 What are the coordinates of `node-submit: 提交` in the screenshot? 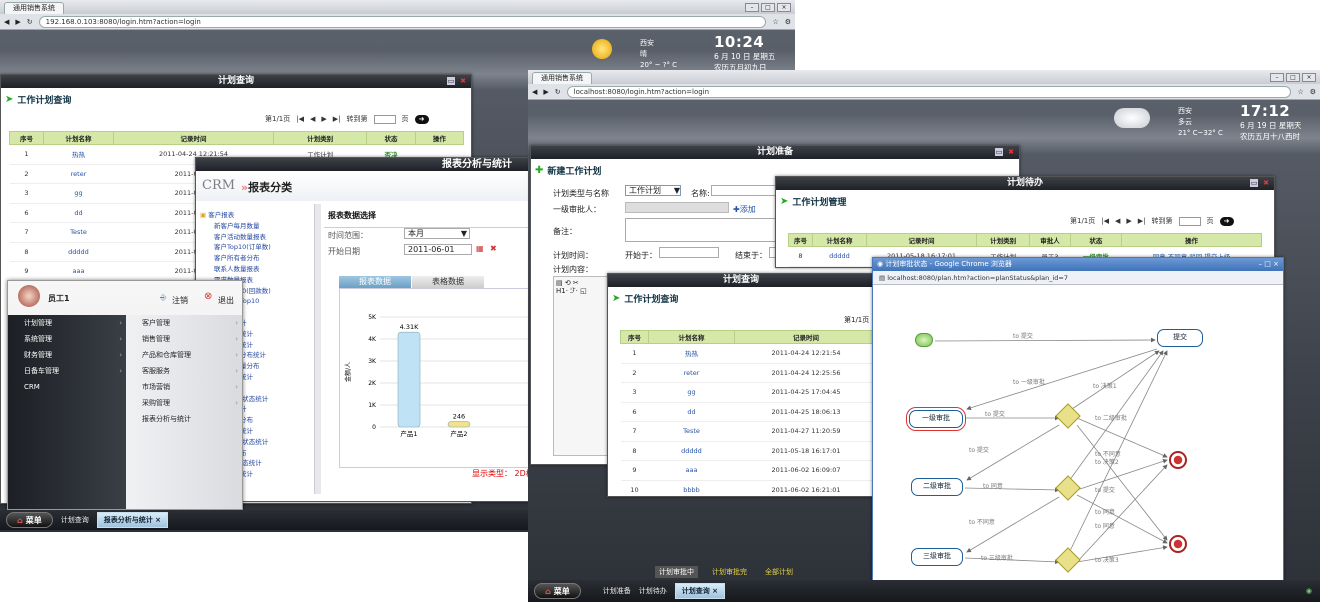 It's located at (1180, 338).